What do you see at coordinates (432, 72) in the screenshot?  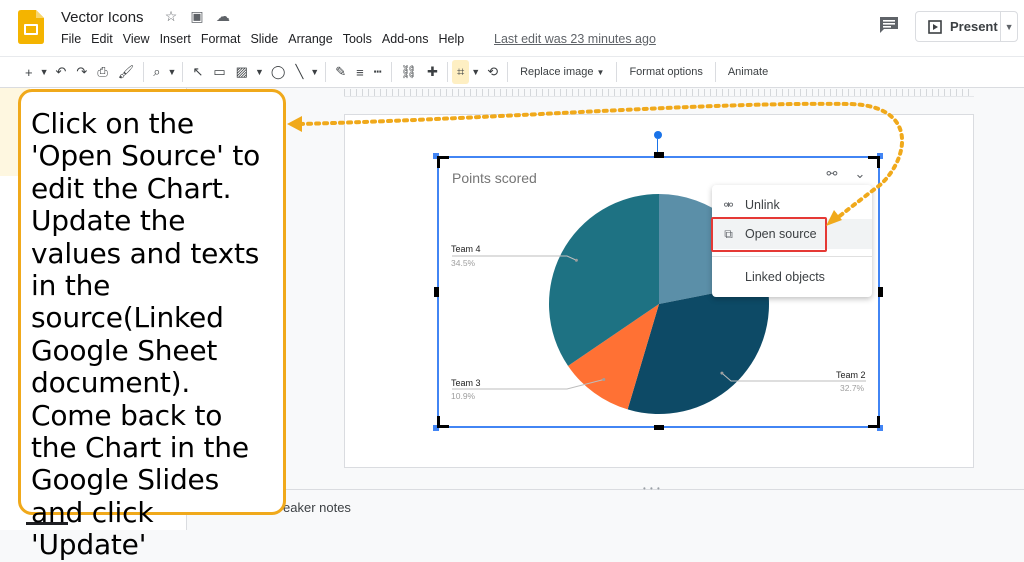 I see `add-comment-icon: ✚` at bounding box center [432, 72].